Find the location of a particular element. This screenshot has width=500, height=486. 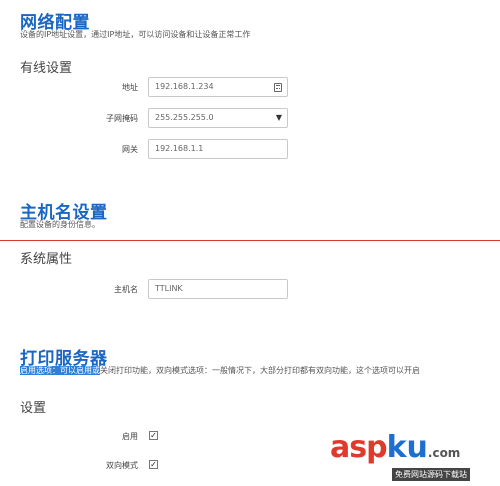

enable-checkbox: ✓ is located at coordinates (153, 435).